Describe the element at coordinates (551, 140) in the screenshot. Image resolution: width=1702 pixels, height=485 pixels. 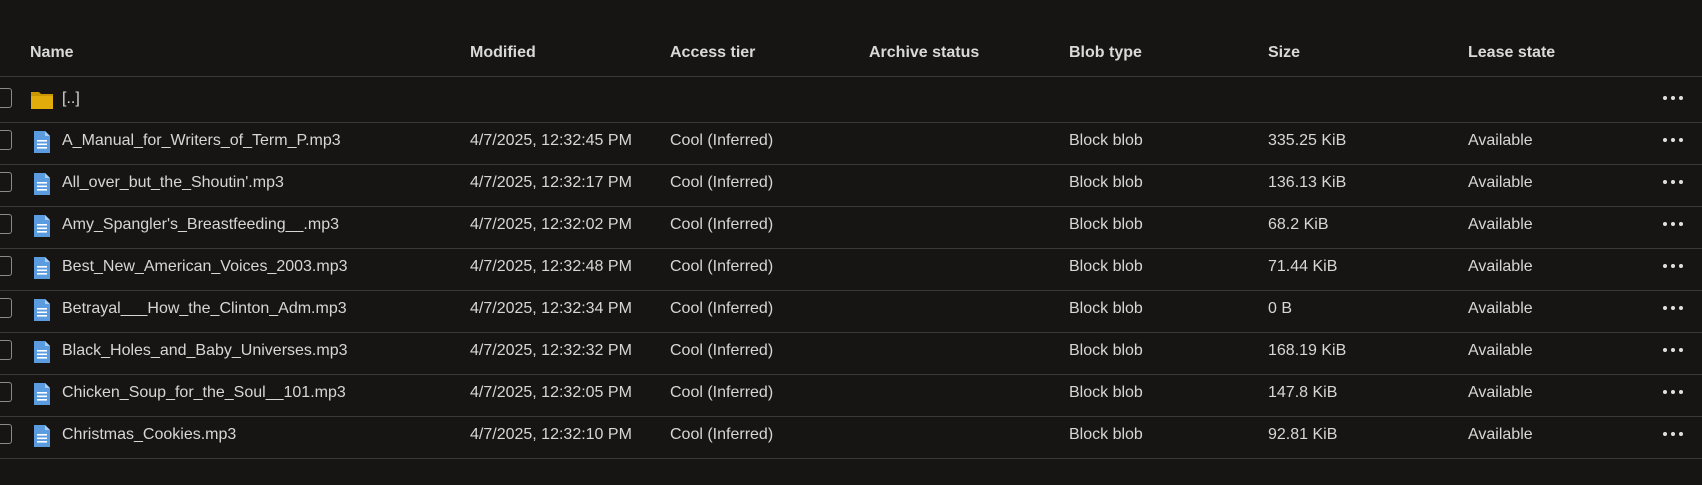
I see `blob-modified: 4/7/2025, 12:32:45 PM` at that location.